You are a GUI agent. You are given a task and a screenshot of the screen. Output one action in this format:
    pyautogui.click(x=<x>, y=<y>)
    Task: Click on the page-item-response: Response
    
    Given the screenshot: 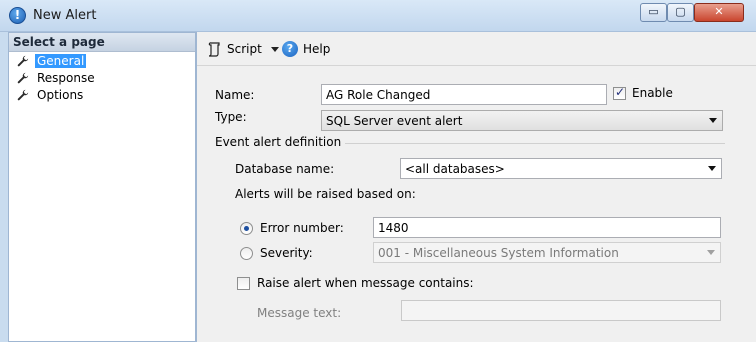 What is the action you would take?
    pyautogui.click(x=102, y=77)
    